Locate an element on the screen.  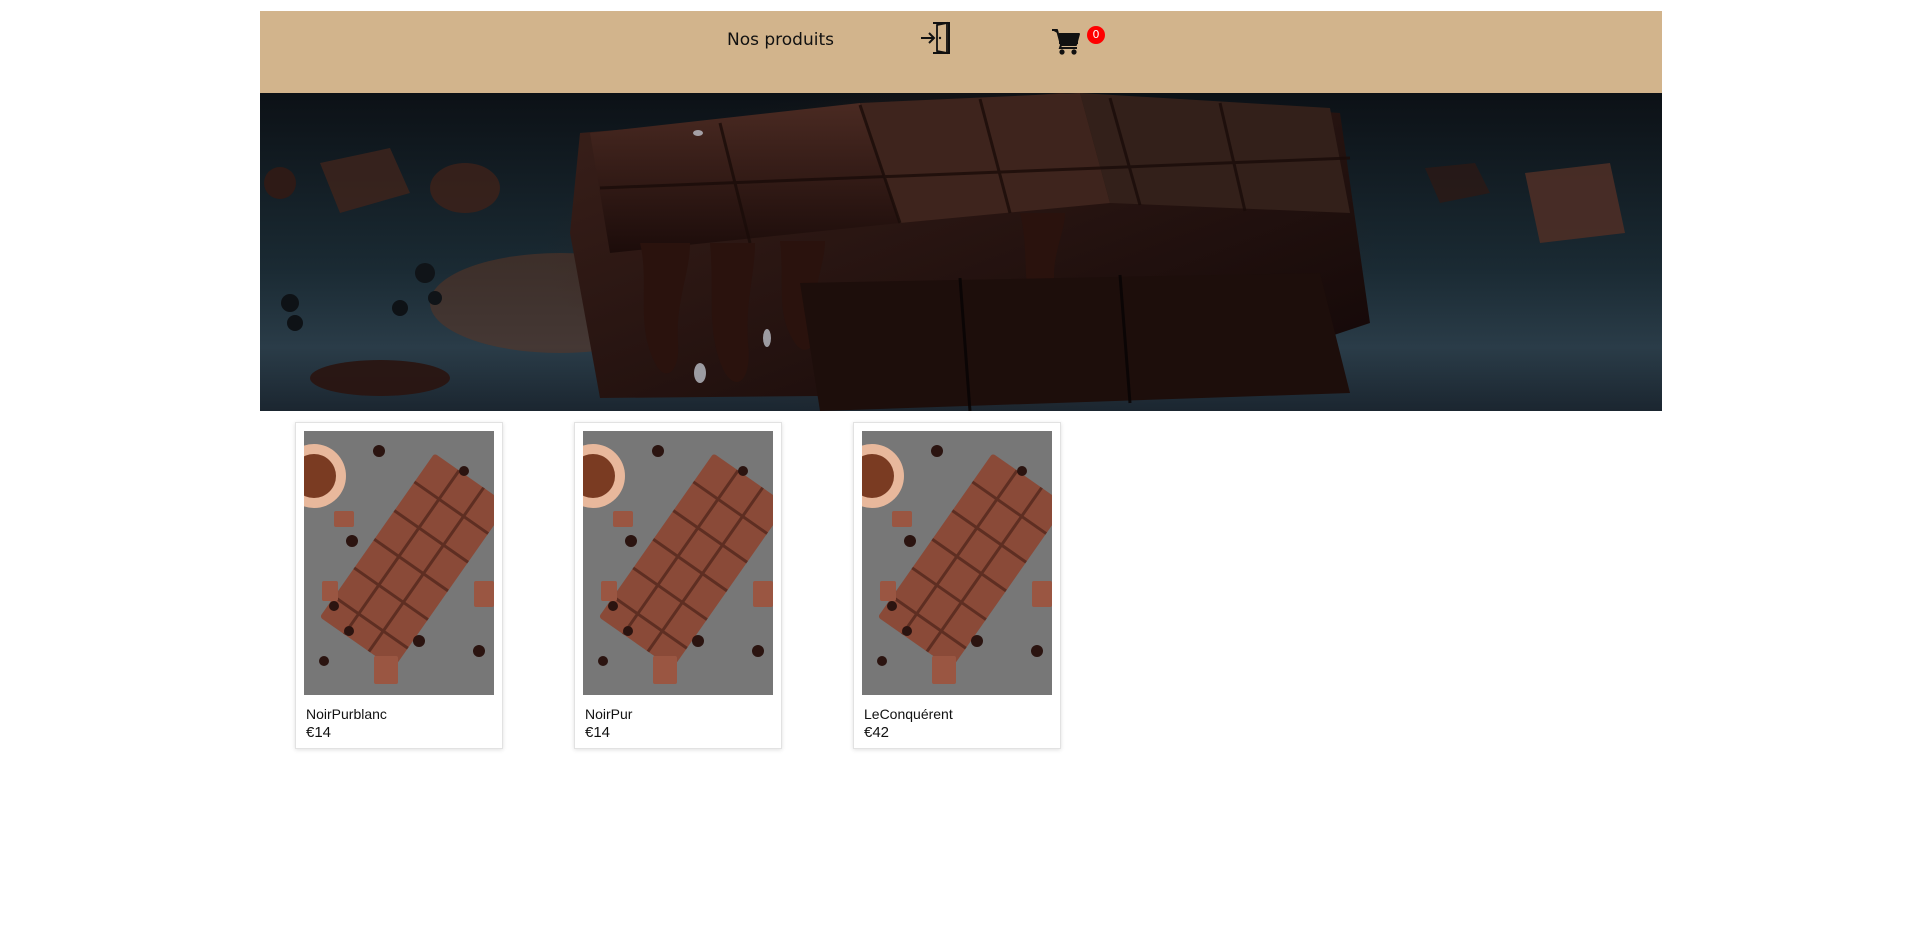
nav-link-products: Nos produits is located at coordinates (780, 40).